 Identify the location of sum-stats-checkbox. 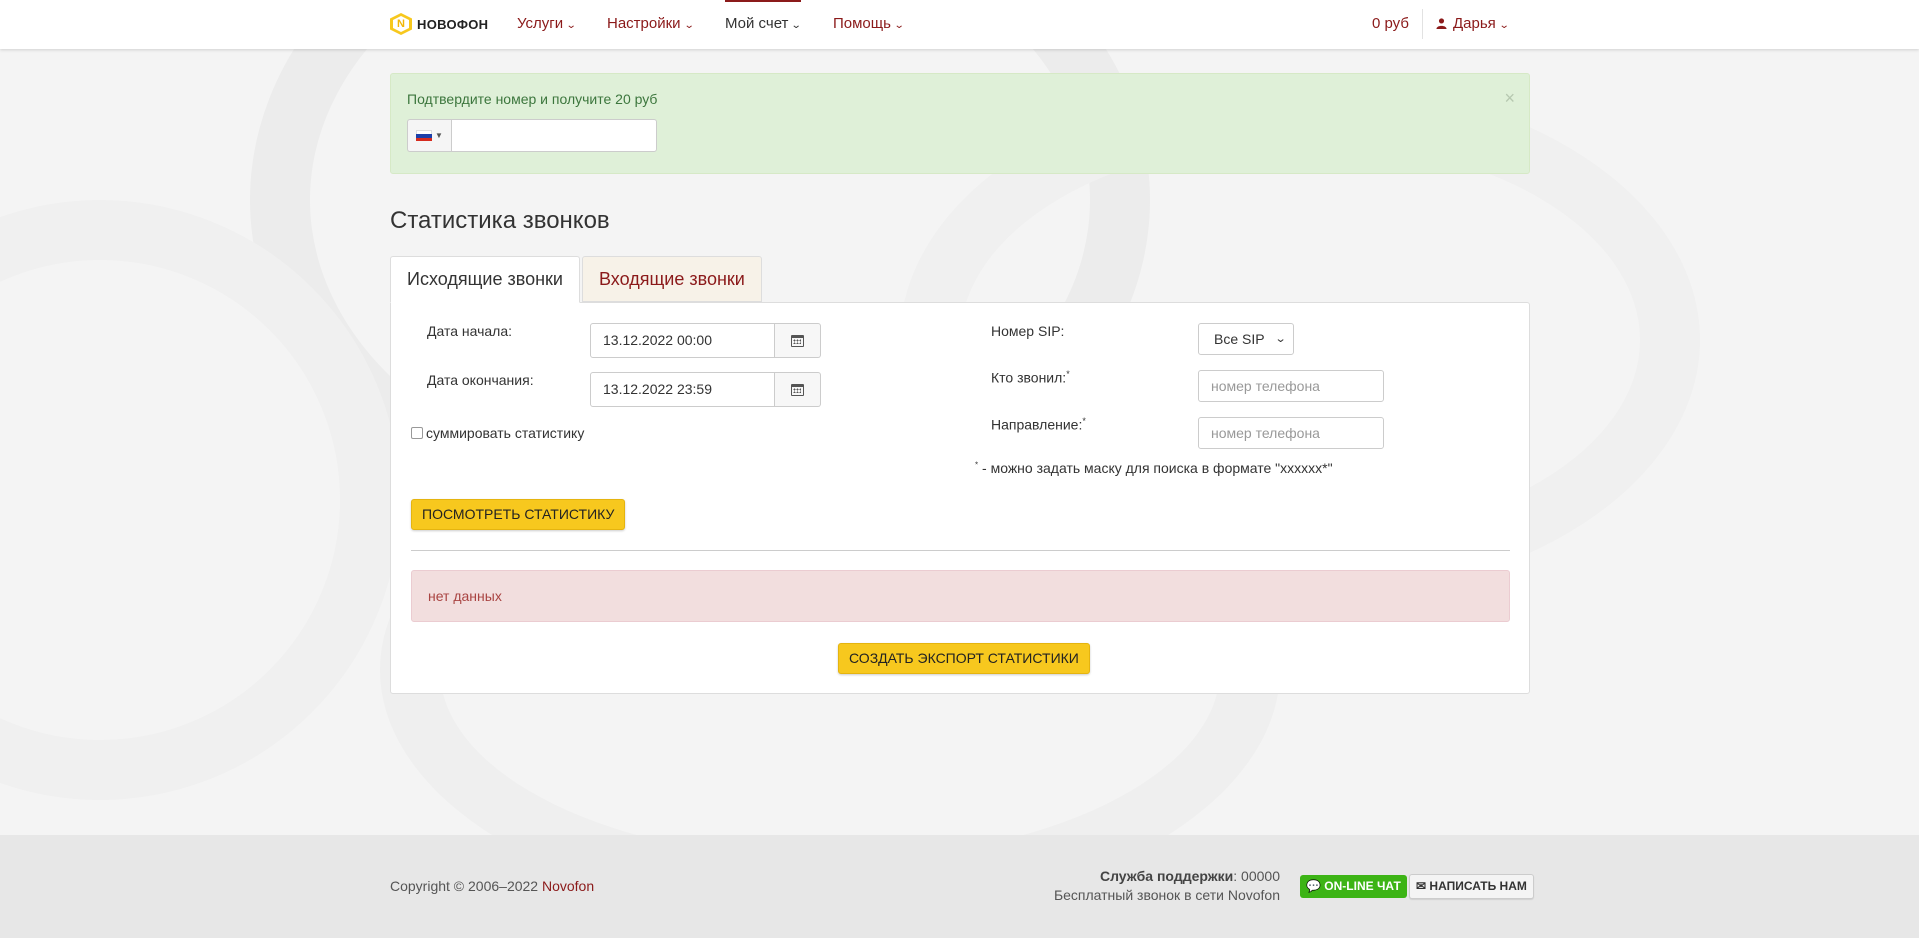
(417, 433).